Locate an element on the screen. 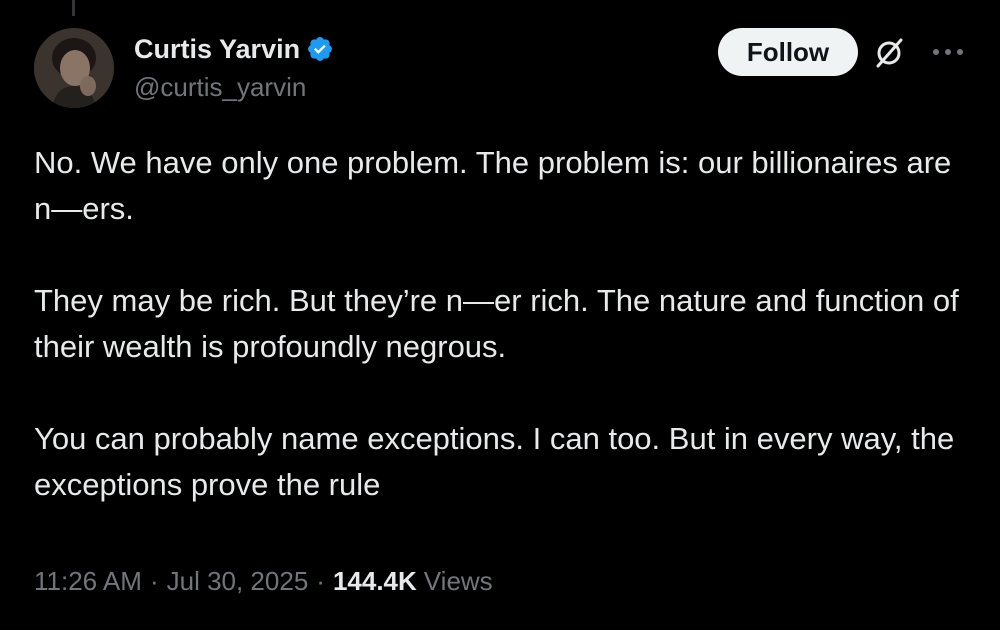 Image resolution: width=1000 pixels, height=630 pixels. author-name-row: Curtis Yarvin is located at coordinates (234, 49).